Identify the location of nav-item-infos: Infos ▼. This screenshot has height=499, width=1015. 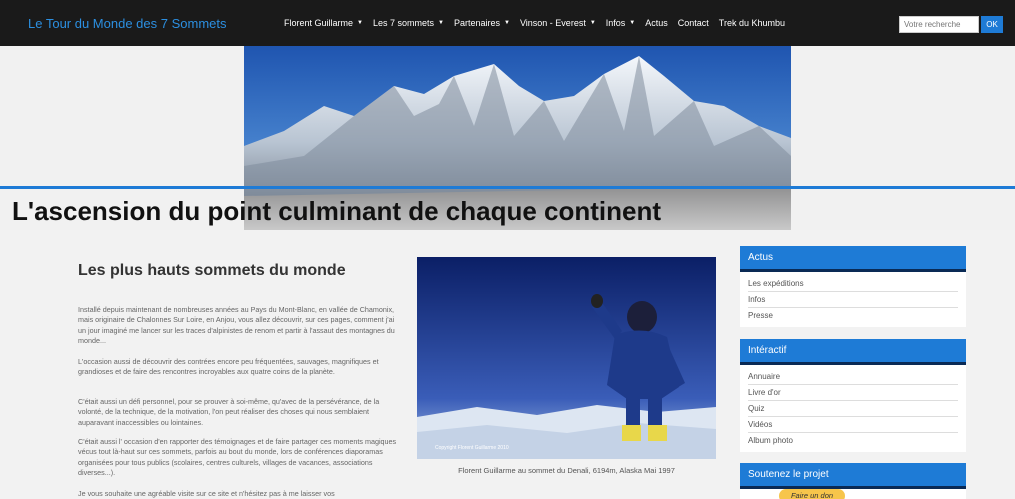
(620, 23).